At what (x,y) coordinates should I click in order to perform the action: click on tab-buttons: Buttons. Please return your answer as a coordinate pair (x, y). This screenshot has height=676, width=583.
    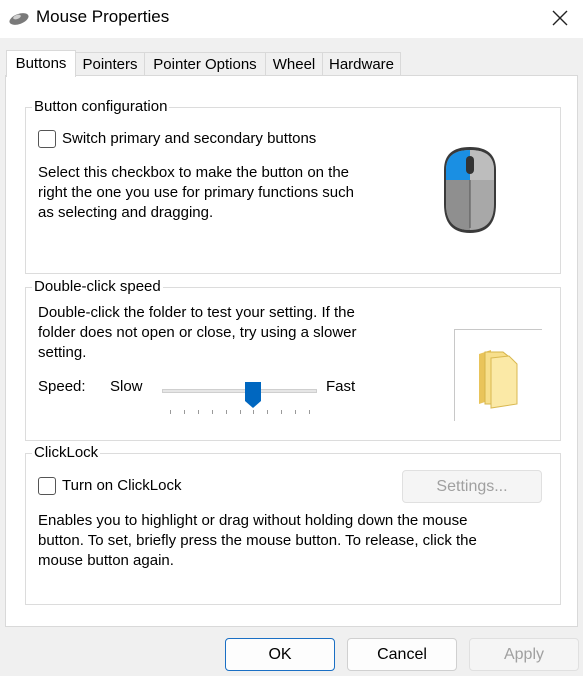
    Looking at the image, I should click on (41, 63).